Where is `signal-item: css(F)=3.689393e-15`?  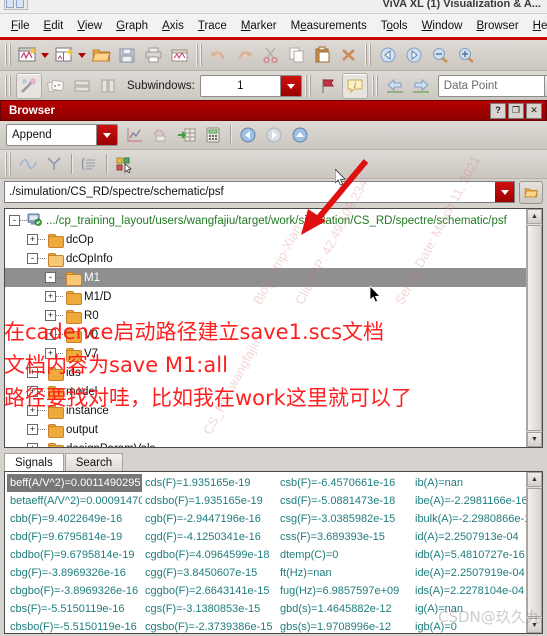 signal-item: css(F)=3.689393e-15 is located at coordinates (344, 537).